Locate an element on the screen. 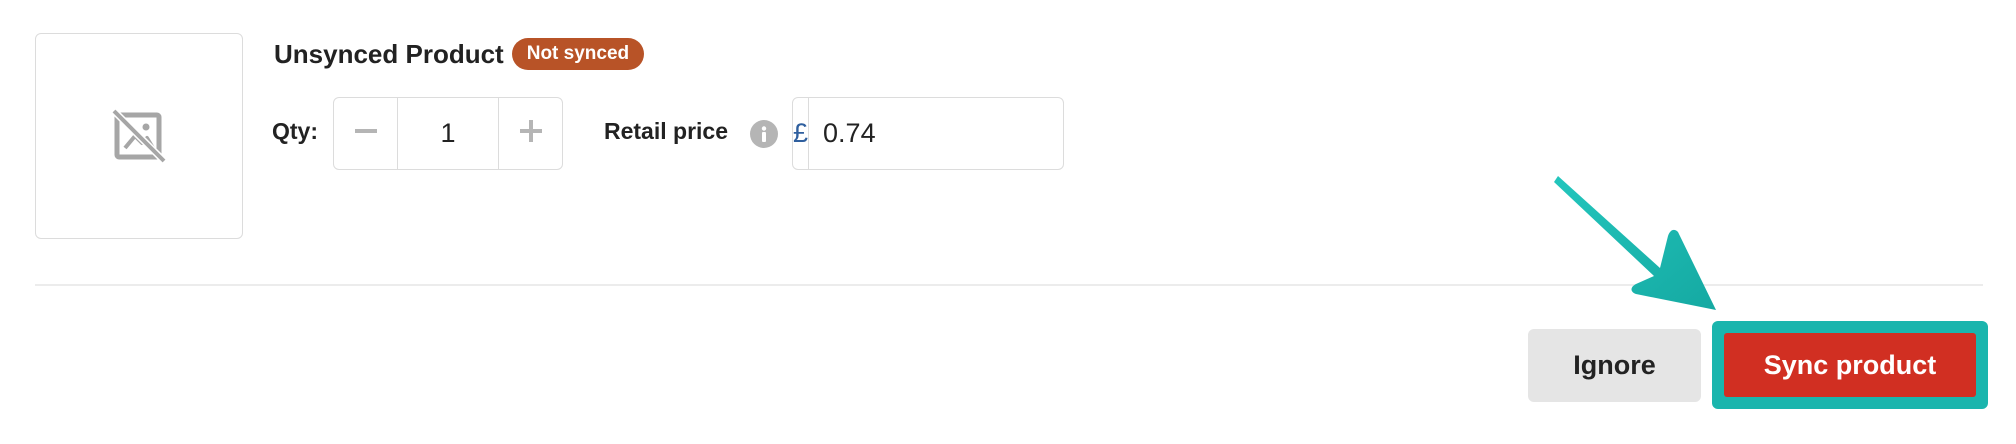  status-badge: Not synced is located at coordinates (578, 54).